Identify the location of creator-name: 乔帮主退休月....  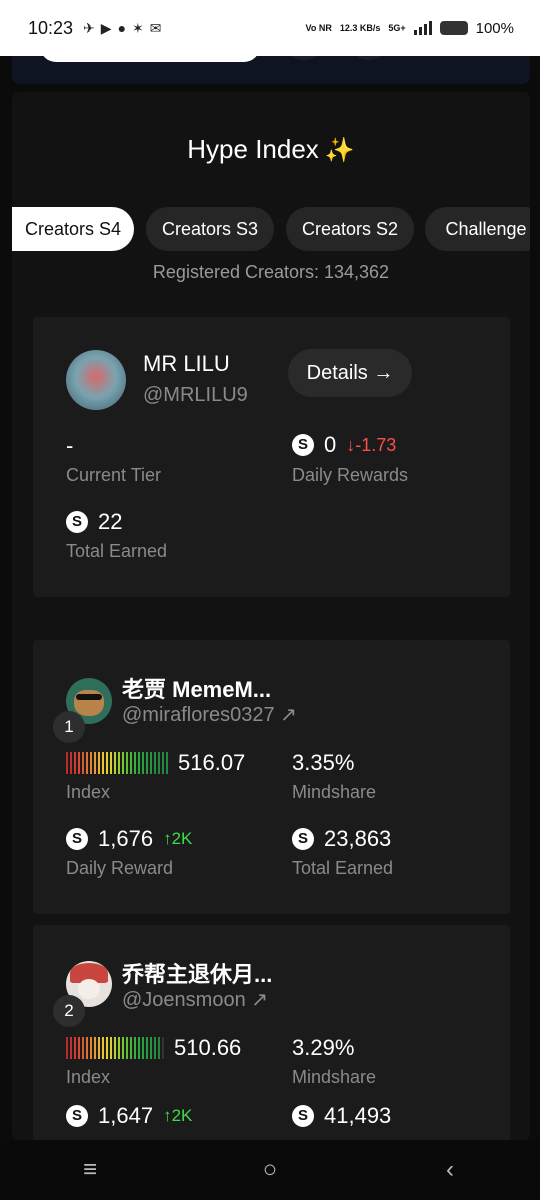
(197, 974).